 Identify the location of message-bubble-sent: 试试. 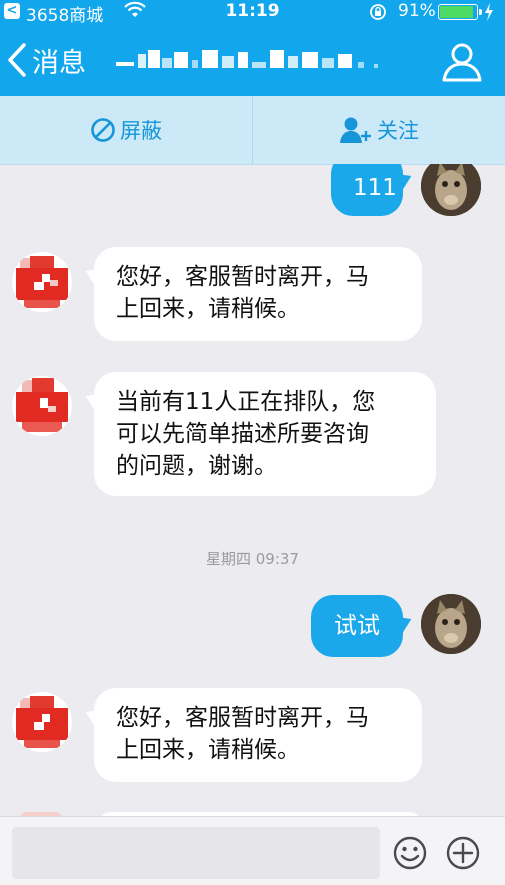
(357, 626).